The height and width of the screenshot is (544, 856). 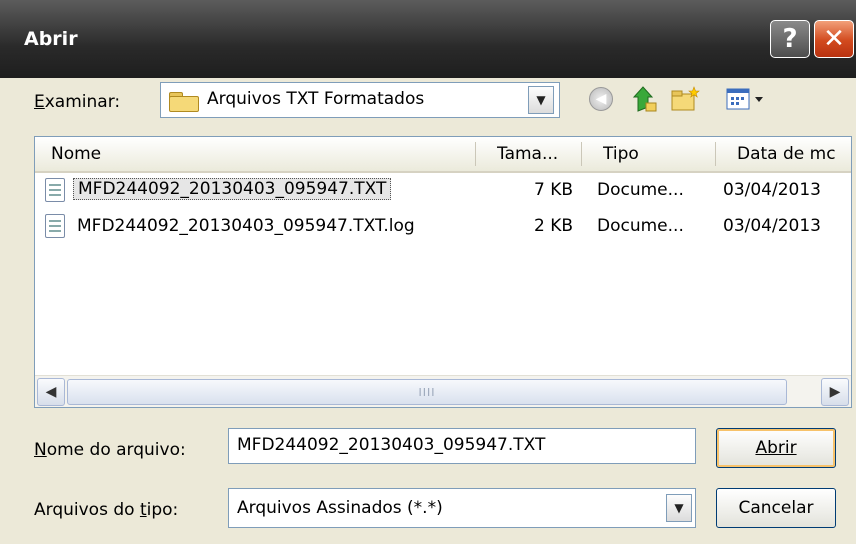 I want to click on chevron-left-icon: ◀, so click(x=51, y=392).